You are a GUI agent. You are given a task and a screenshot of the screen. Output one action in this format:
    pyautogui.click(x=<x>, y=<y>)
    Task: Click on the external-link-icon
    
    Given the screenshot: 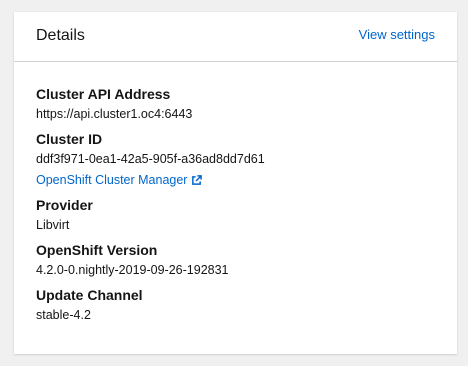 What is the action you would take?
    pyautogui.click(x=197, y=179)
    